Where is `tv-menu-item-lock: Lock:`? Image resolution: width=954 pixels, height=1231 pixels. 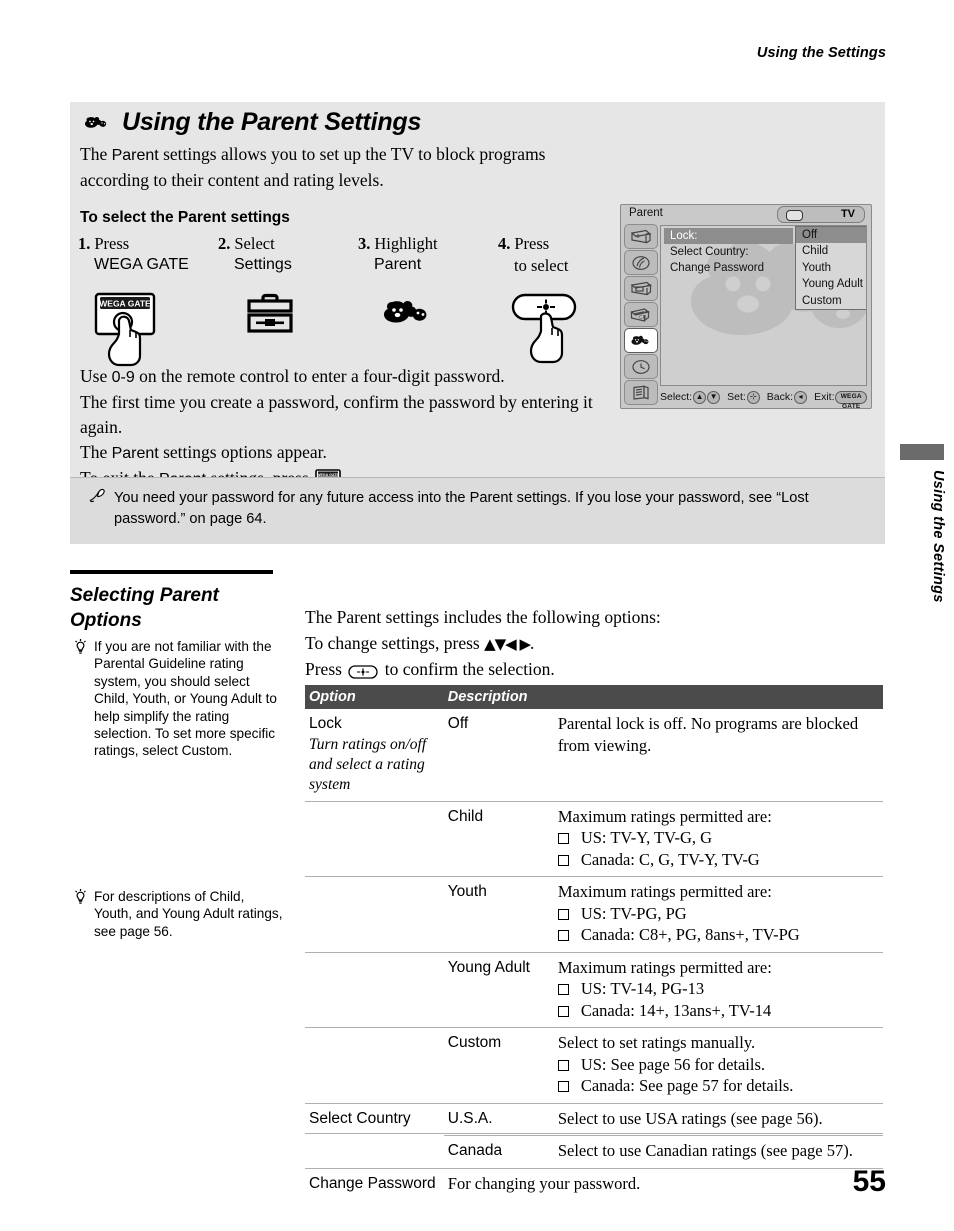 tv-menu-item-lock: Lock: is located at coordinates (728, 236).